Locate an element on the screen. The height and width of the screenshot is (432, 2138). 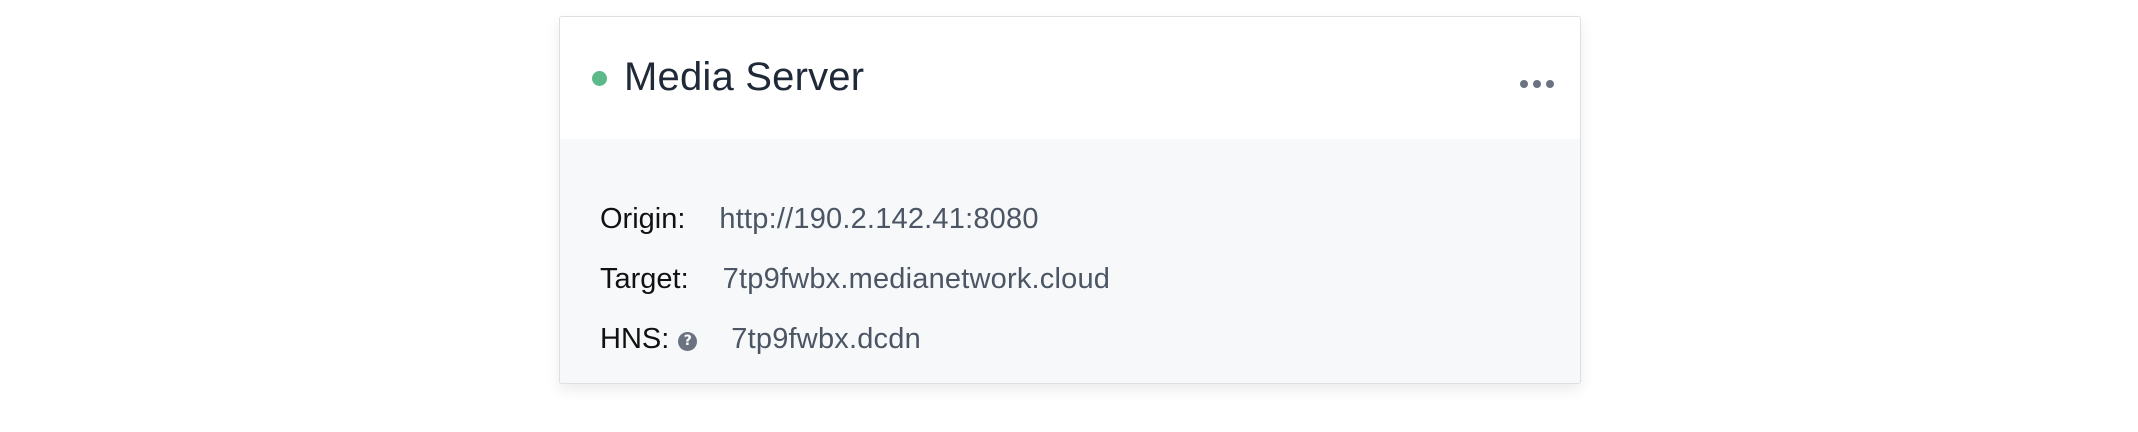
more-options-button is located at coordinates (1537, 84).